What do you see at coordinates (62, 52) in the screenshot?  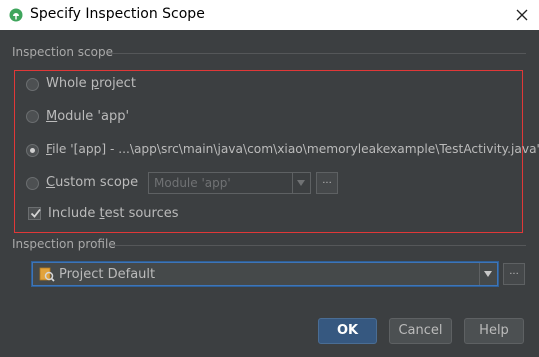 I see `scope-section-label: Inspection scope` at bounding box center [62, 52].